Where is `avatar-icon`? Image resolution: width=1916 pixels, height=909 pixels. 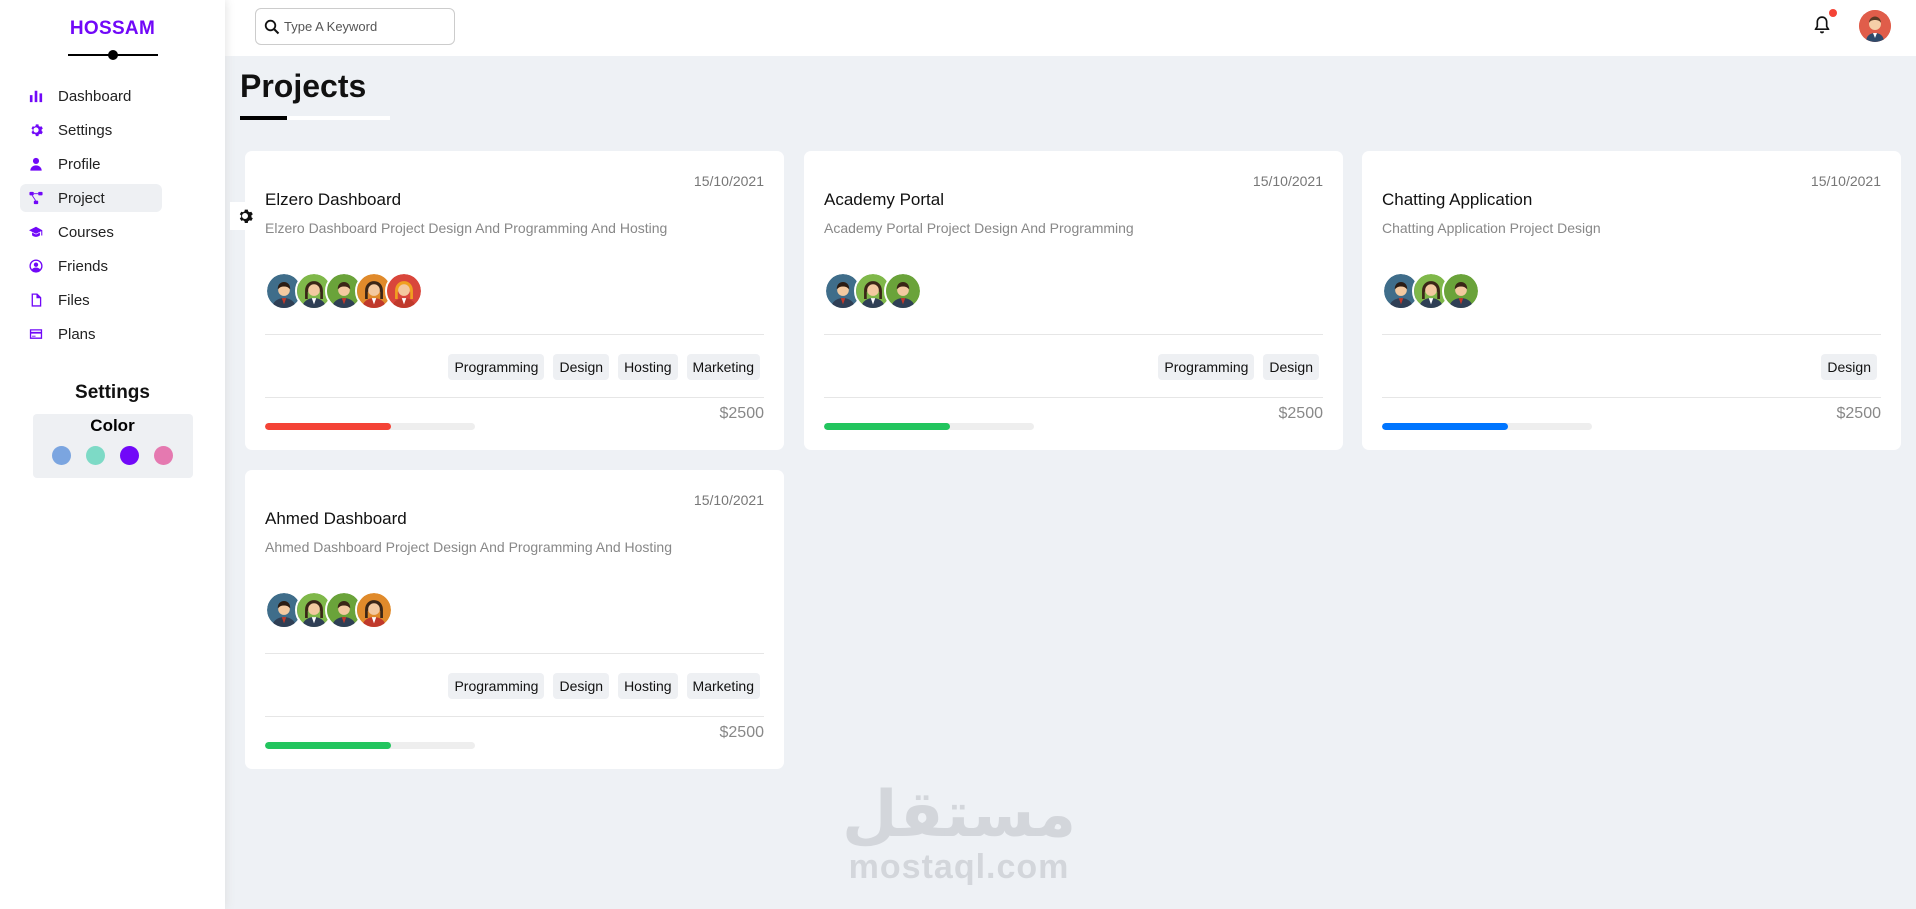
avatar-icon is located at coordinates (1875, 26).